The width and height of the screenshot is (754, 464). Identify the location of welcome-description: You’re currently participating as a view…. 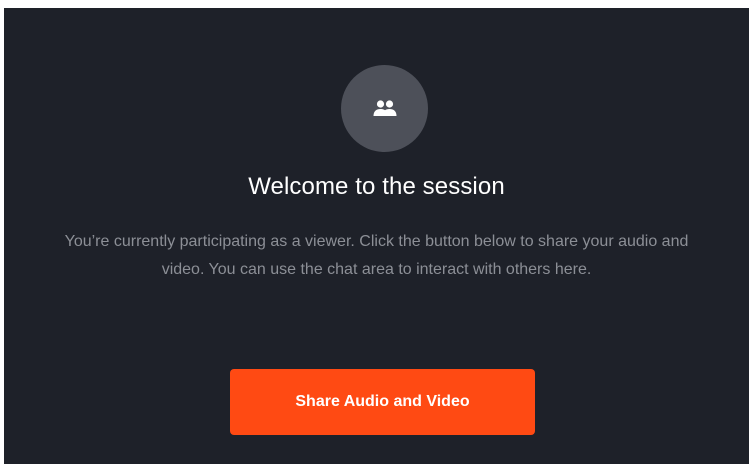
(376, 255).